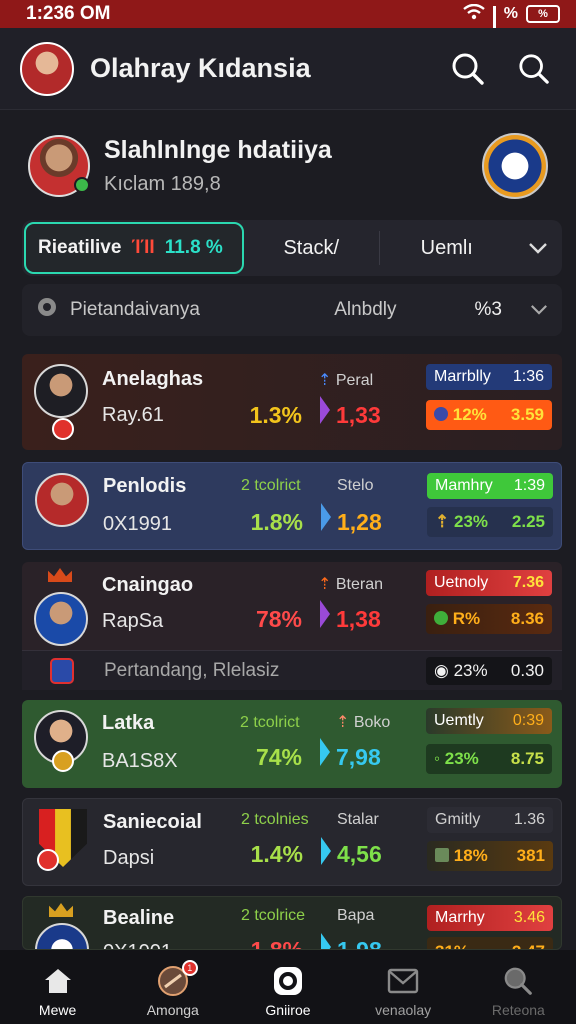  What do you see at coordinates (459, 720) in the screenshot?
I see `pill-label: Uemtly` at bounding box center [459, 720].